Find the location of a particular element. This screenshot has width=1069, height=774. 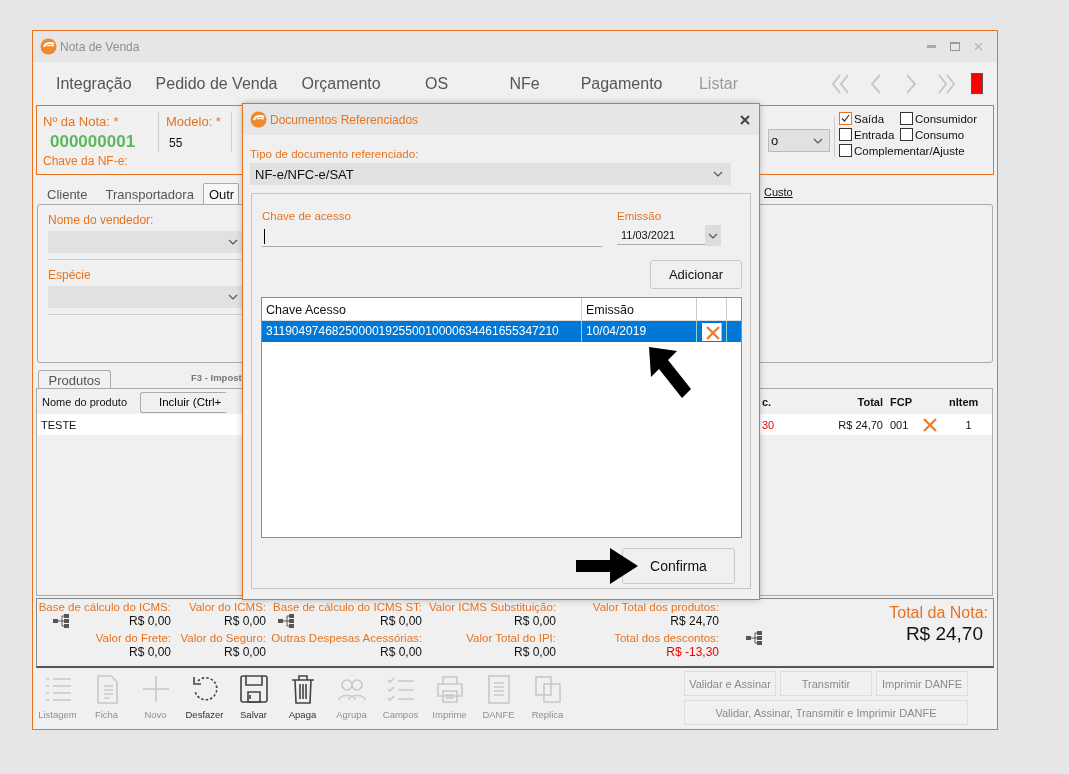

double-chevron-left-icon is located at coordinates (841, 83).